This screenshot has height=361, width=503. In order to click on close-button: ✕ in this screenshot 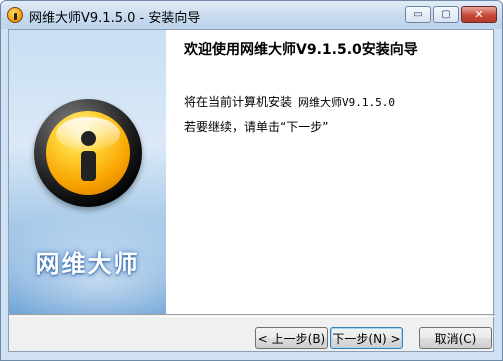, I will do `click(479, 14)`.